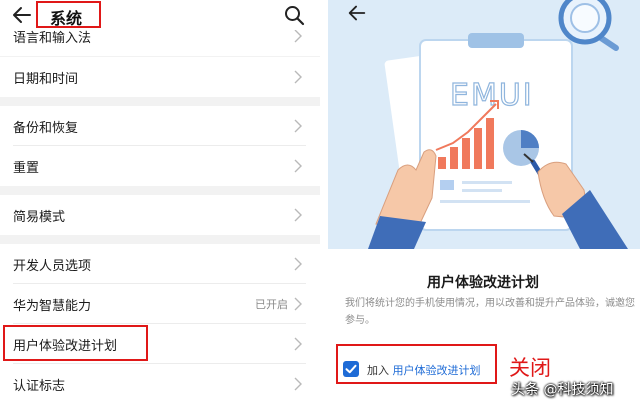  What do you see at coordinates (160, 126) in the screenshot?
I see `settings-item-backup-restore: 备份和恢复` at bounding box center [160, 126].